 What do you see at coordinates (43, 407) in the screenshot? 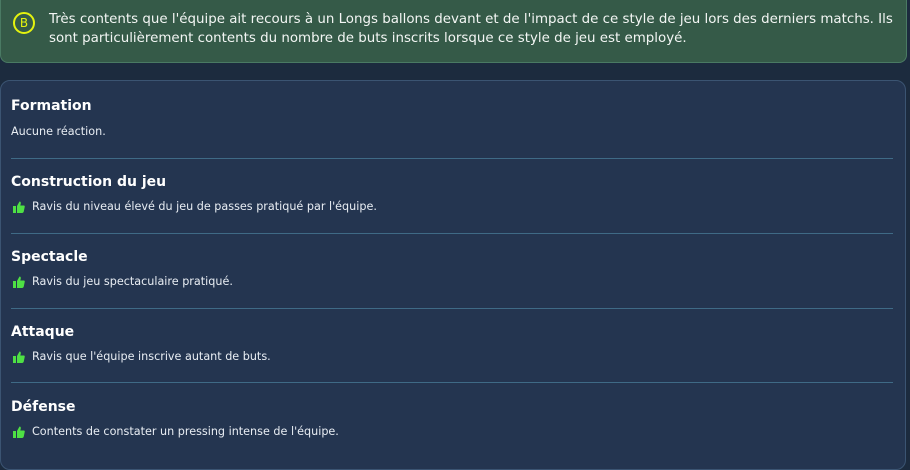
I see `section-title: Défense` at bounding box center [43, 407].